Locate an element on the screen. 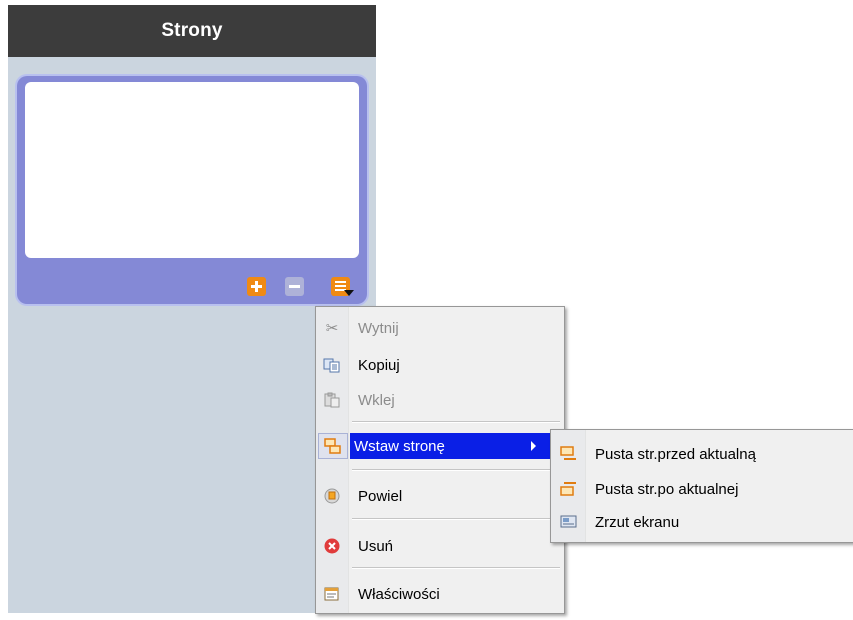 The height and width of the screenshot is (620, 853). submenu-item-blank-after: Pusta str.po aktualnej is located at coordinates (702, 489).